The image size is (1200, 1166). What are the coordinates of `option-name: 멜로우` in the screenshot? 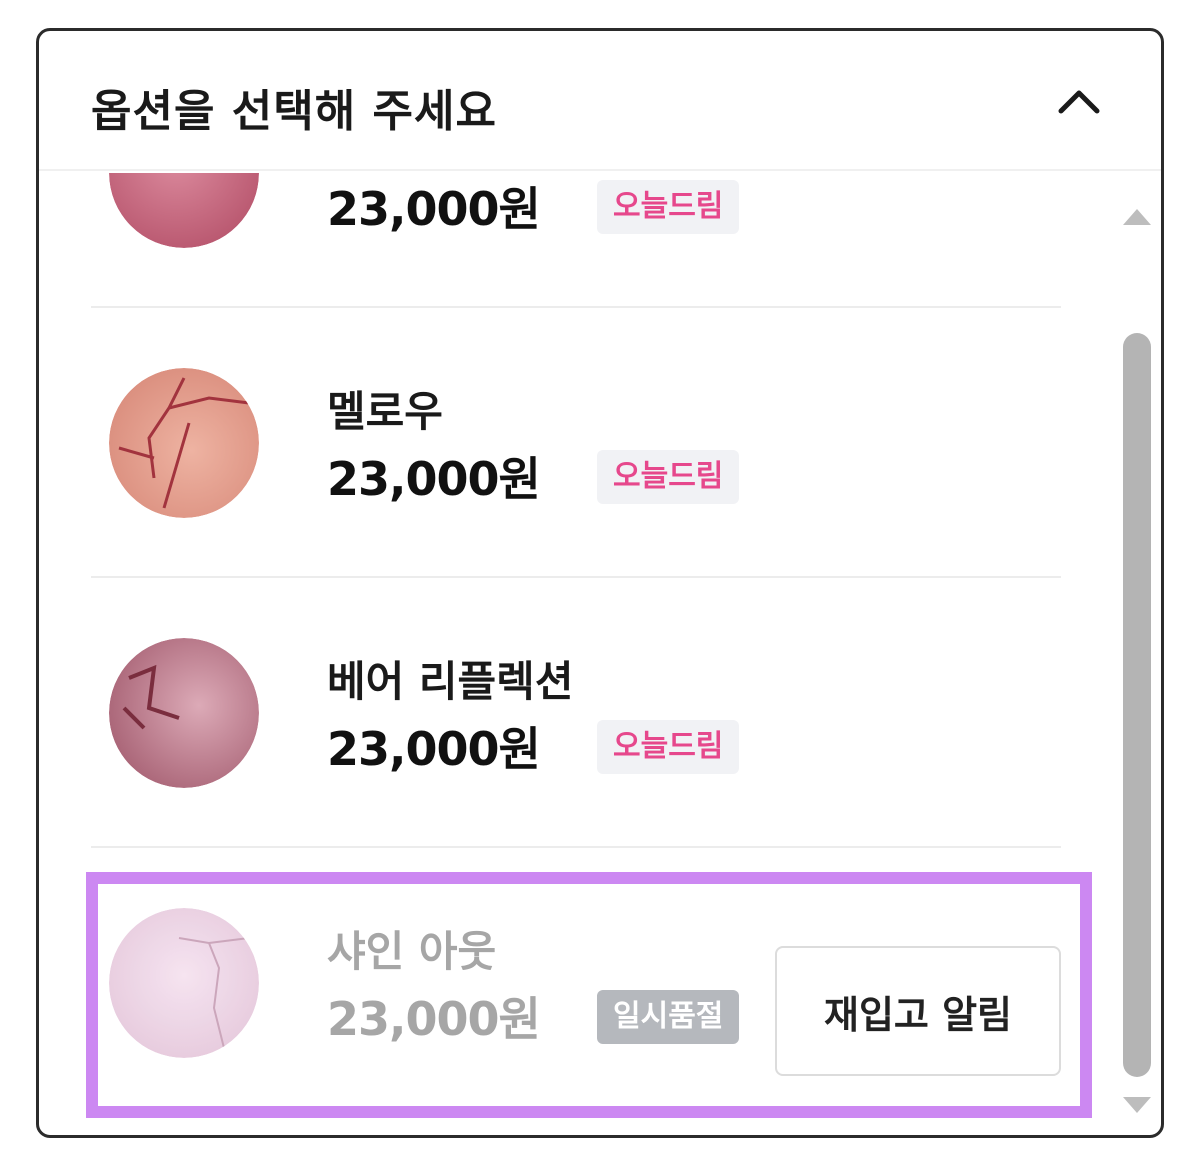 It's located at (385, 411).